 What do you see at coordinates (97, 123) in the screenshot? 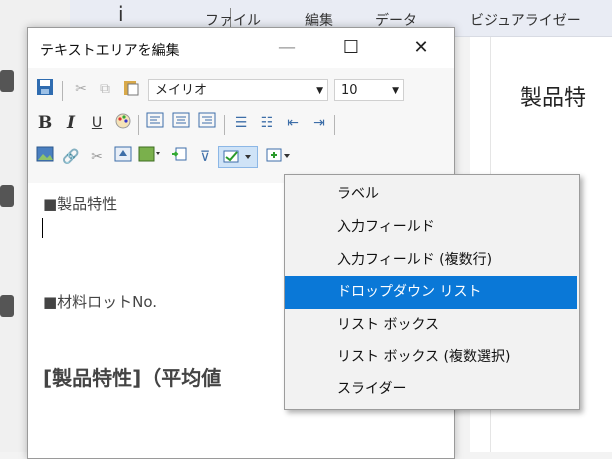
I see `underline-button: U` at bounding box center [97, 123].